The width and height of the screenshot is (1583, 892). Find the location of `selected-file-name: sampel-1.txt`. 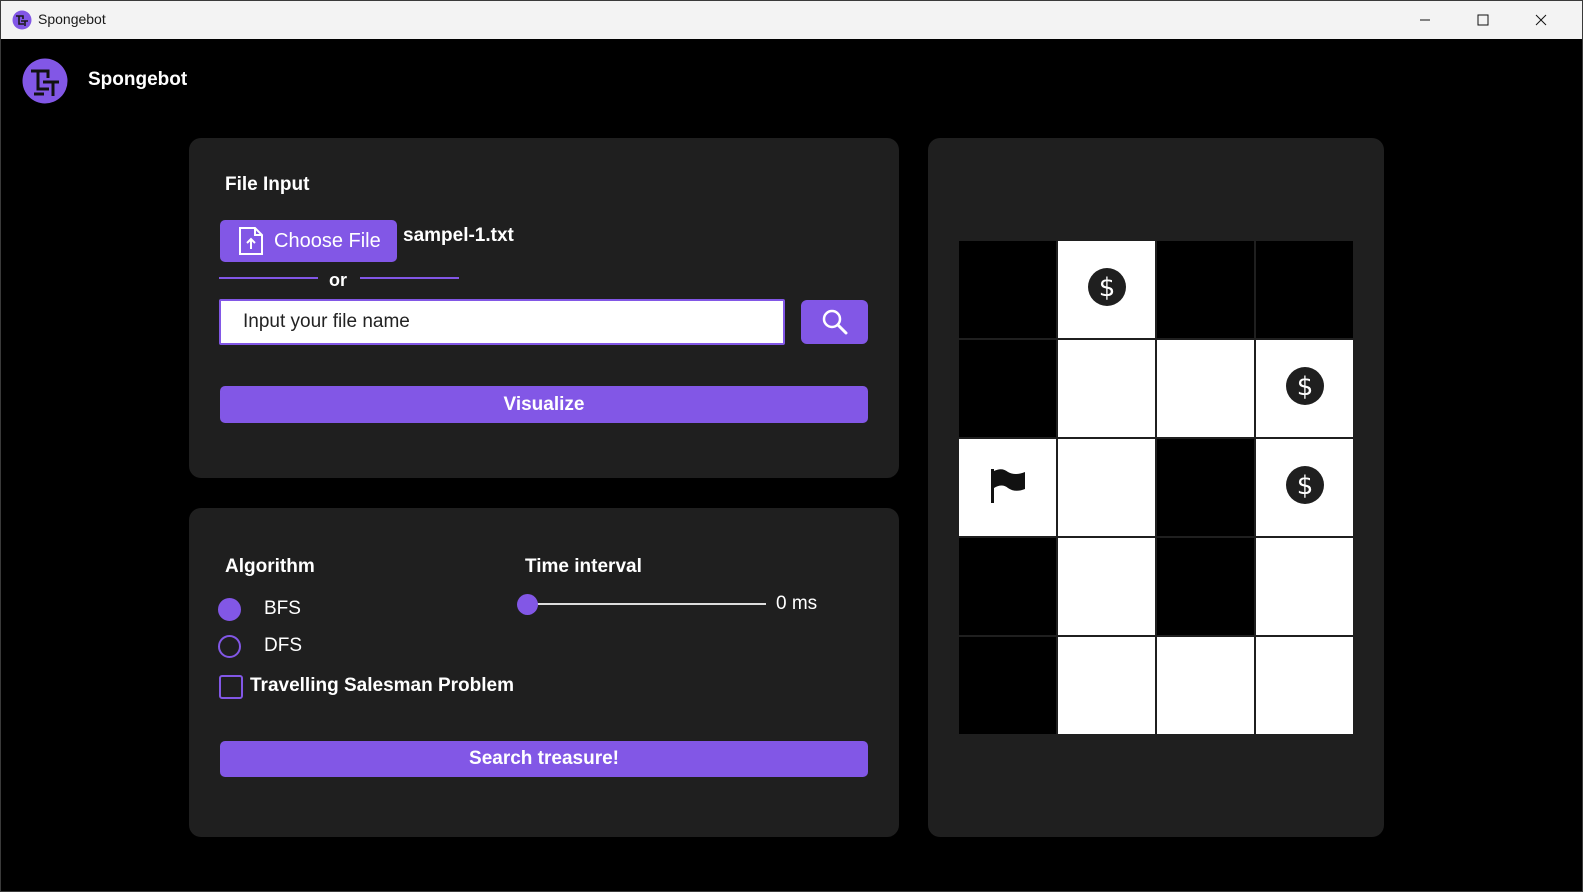

selected-file-name: sampel-1.txt is located at coordinates (458, 235).